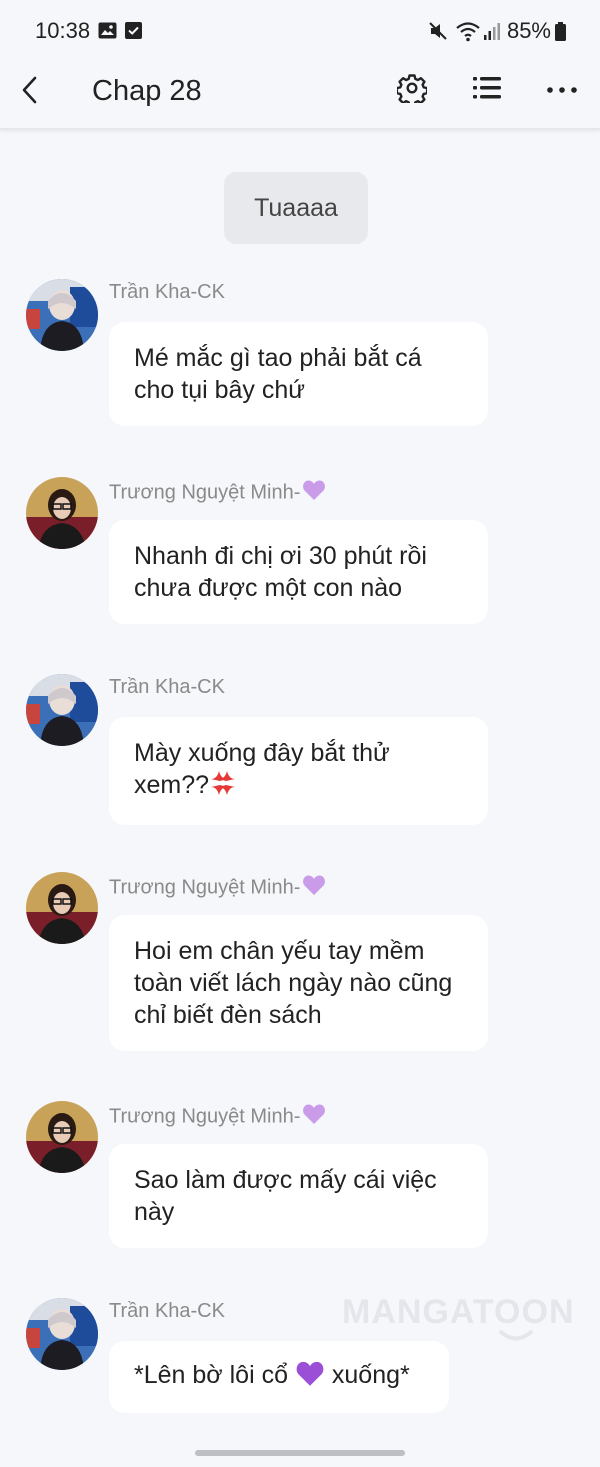 The width and height of the screenshot is (600, 1467). I want to click on status-time: 10:38, so click(63, 30).